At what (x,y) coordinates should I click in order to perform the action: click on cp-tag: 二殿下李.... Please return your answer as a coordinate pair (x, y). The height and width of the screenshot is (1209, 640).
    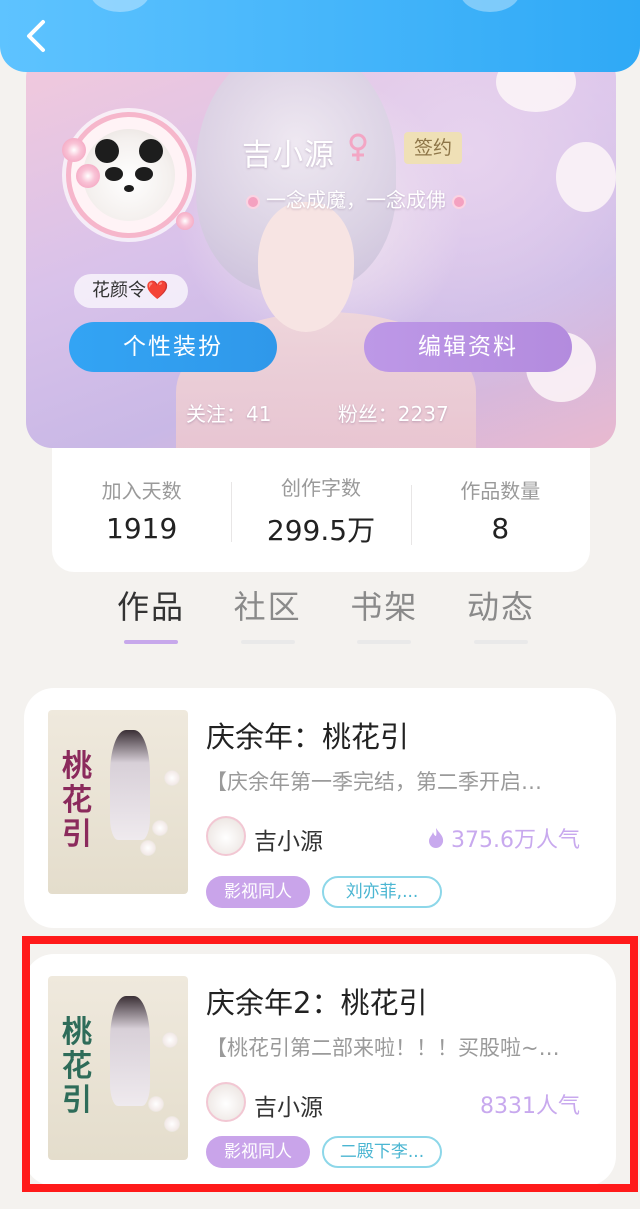
    Looking at the image, I should click on (382, 1152).